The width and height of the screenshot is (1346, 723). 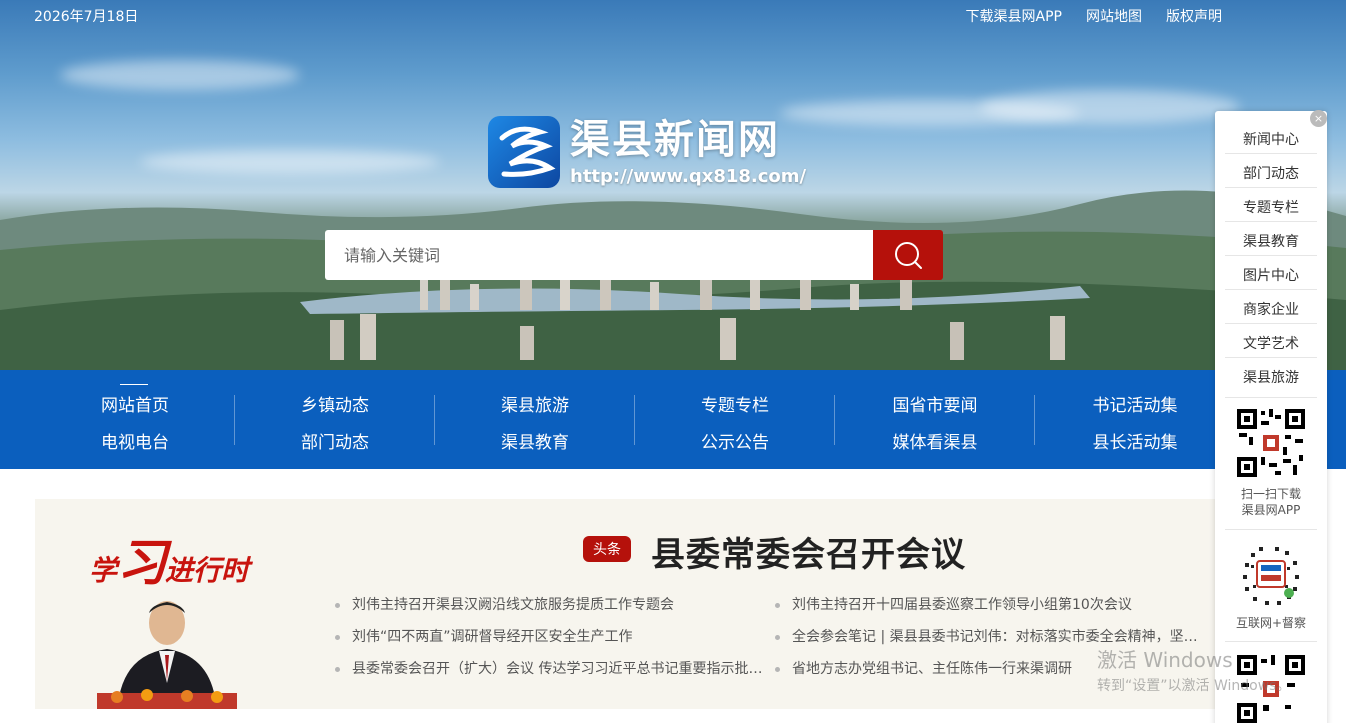 I want to click on nav-column: 书记活动集 县长活动集, so click(x=1135, y=419).